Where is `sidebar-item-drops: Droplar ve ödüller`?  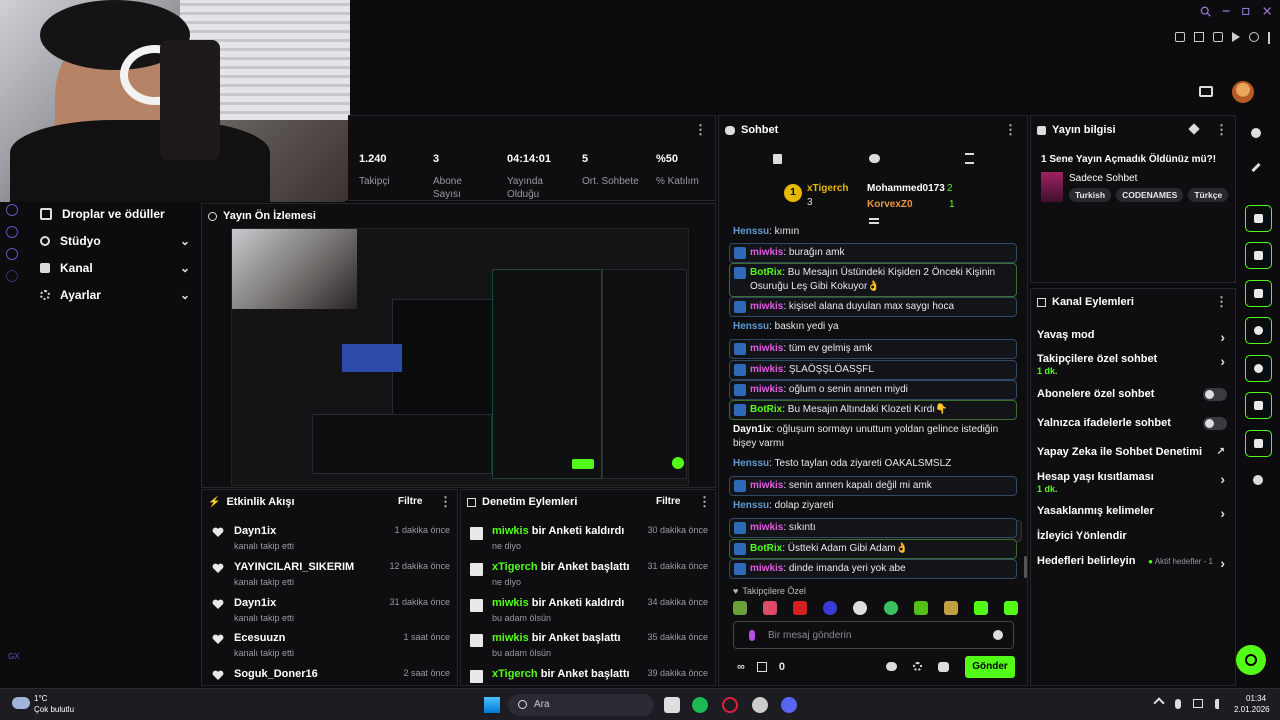 sidebar-item-drops: Droplar ve ödüller is located at coordinates (115, 214).